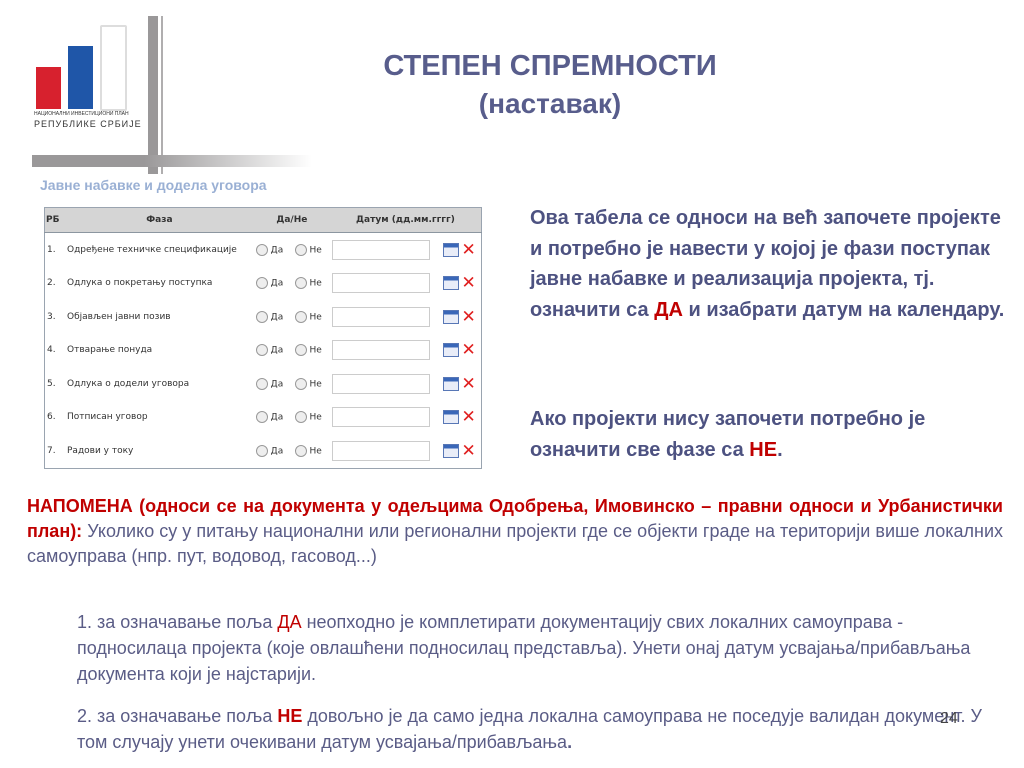  I want to click on col-date: Датум (дд.мм.гггг), so click(405, 220).